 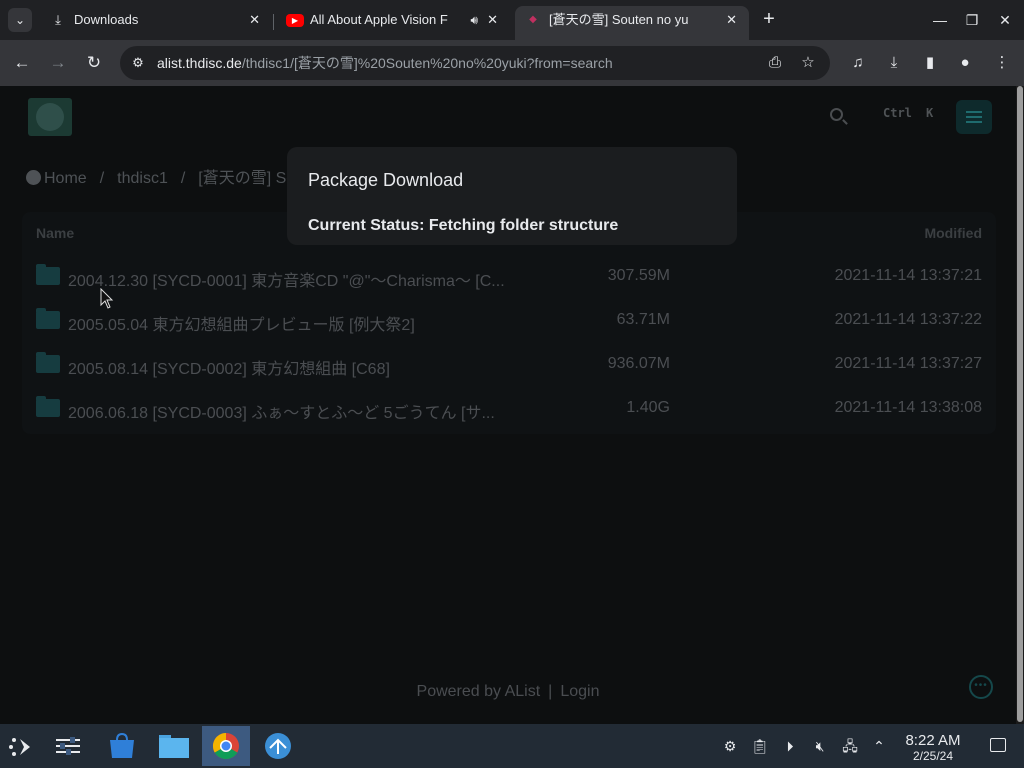 I want to click on store-icon, so click(x=122, y=746).